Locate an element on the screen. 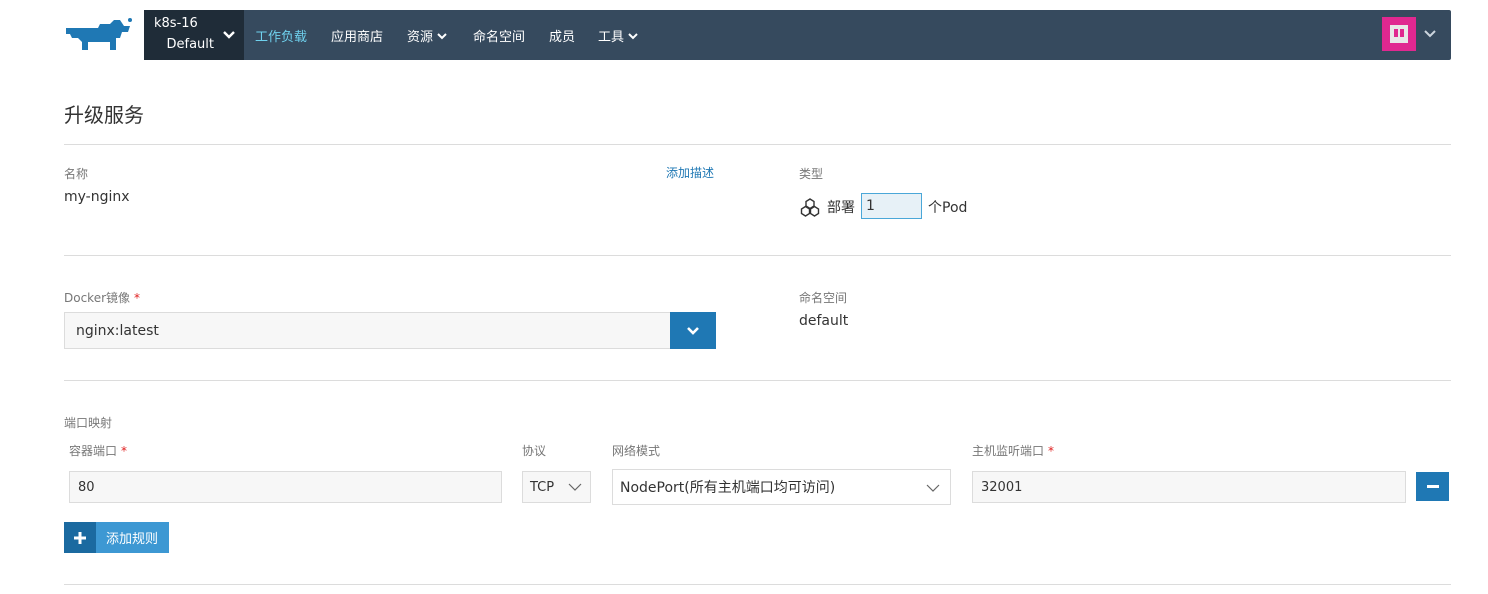  container-port-value: 80 is located at coordinates (86, 487).